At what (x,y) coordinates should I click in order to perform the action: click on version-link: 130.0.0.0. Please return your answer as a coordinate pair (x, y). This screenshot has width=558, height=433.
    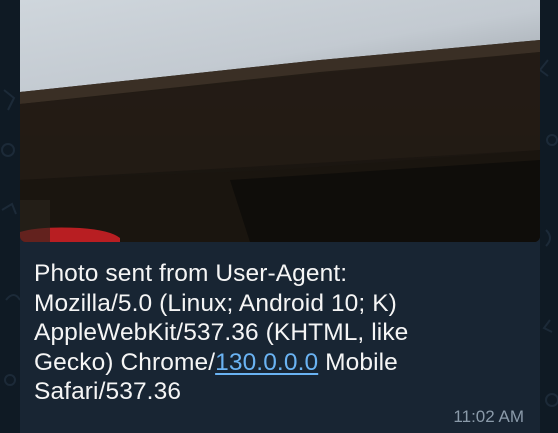
    Looking at the image, I should click on (266, 362).